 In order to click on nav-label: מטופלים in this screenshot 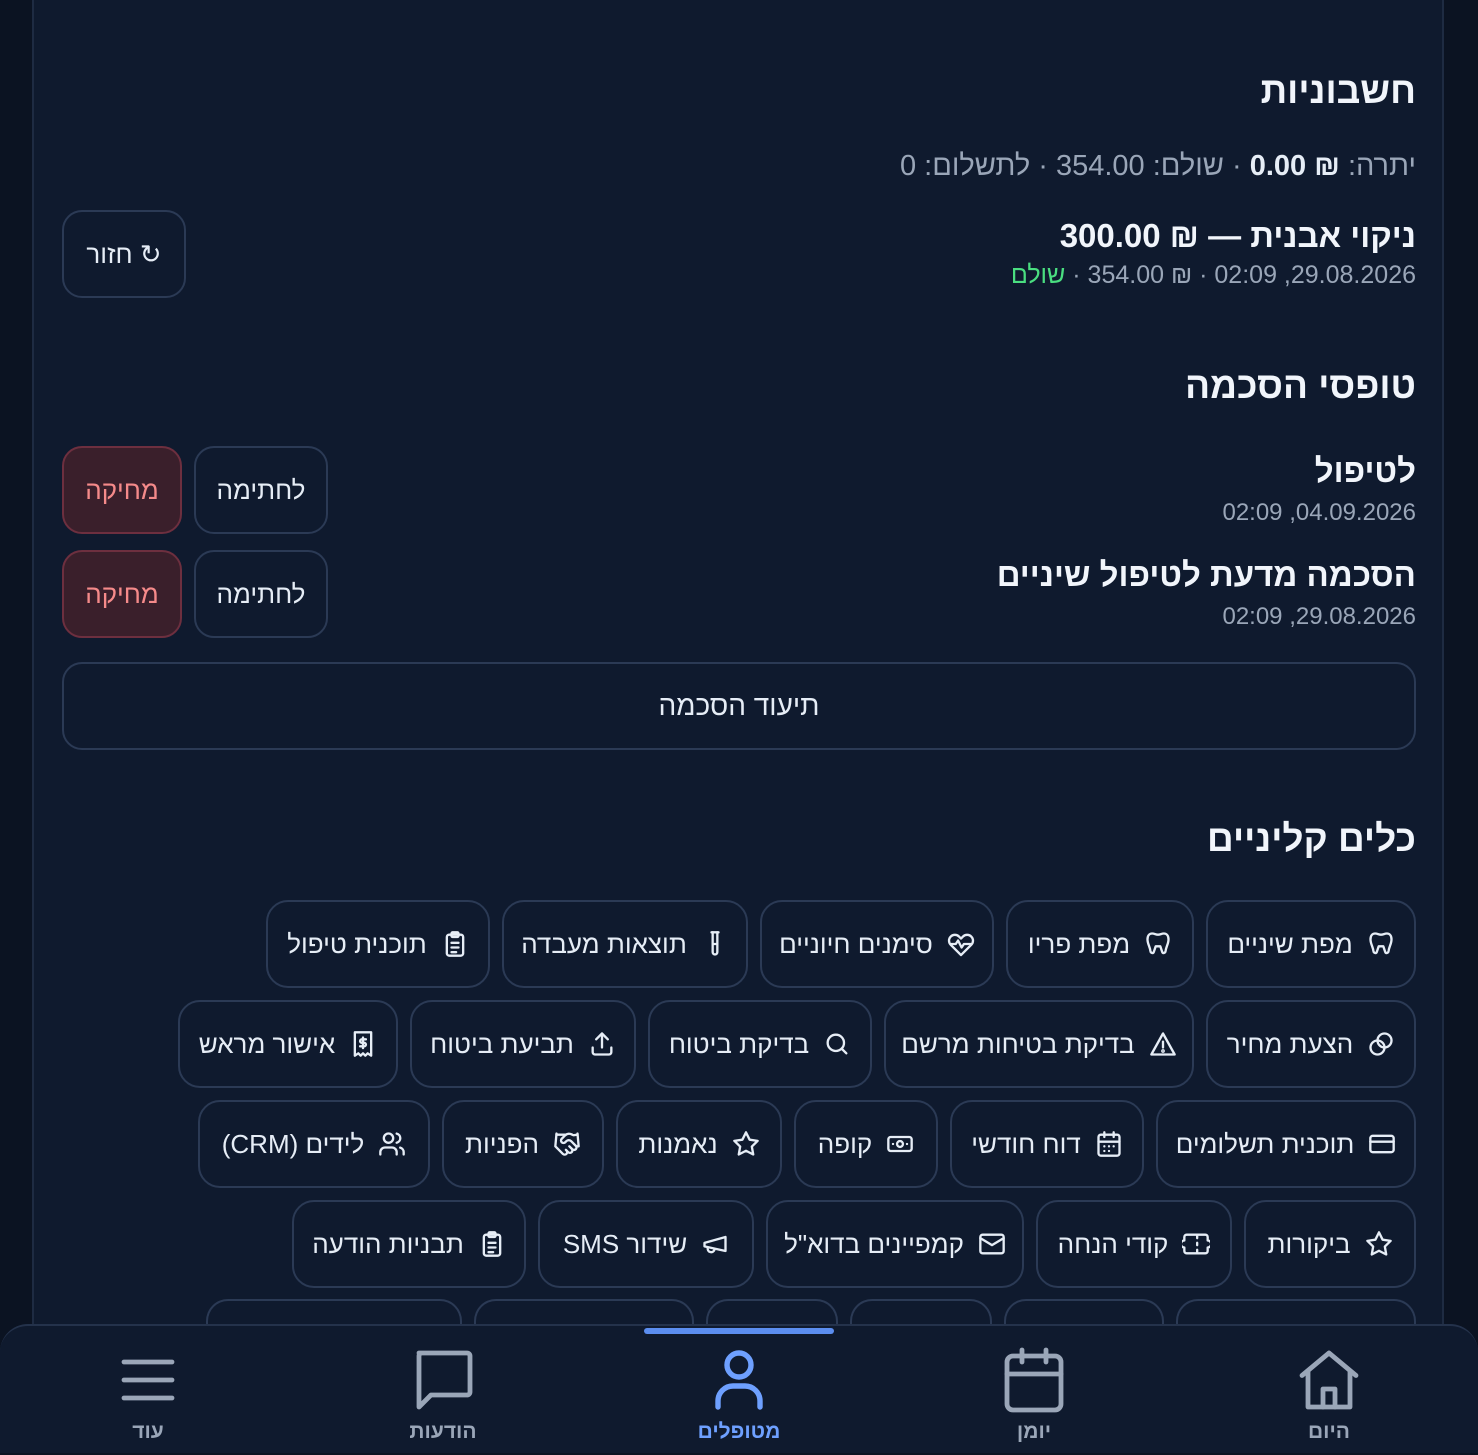, I will do `click(739, 1431)`.